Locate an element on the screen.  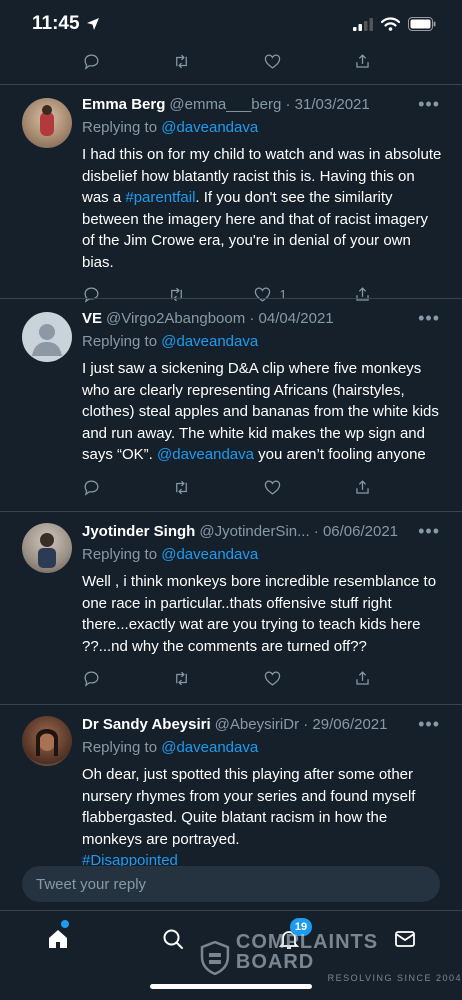
battery-icon is located at coordinates (422, 24).